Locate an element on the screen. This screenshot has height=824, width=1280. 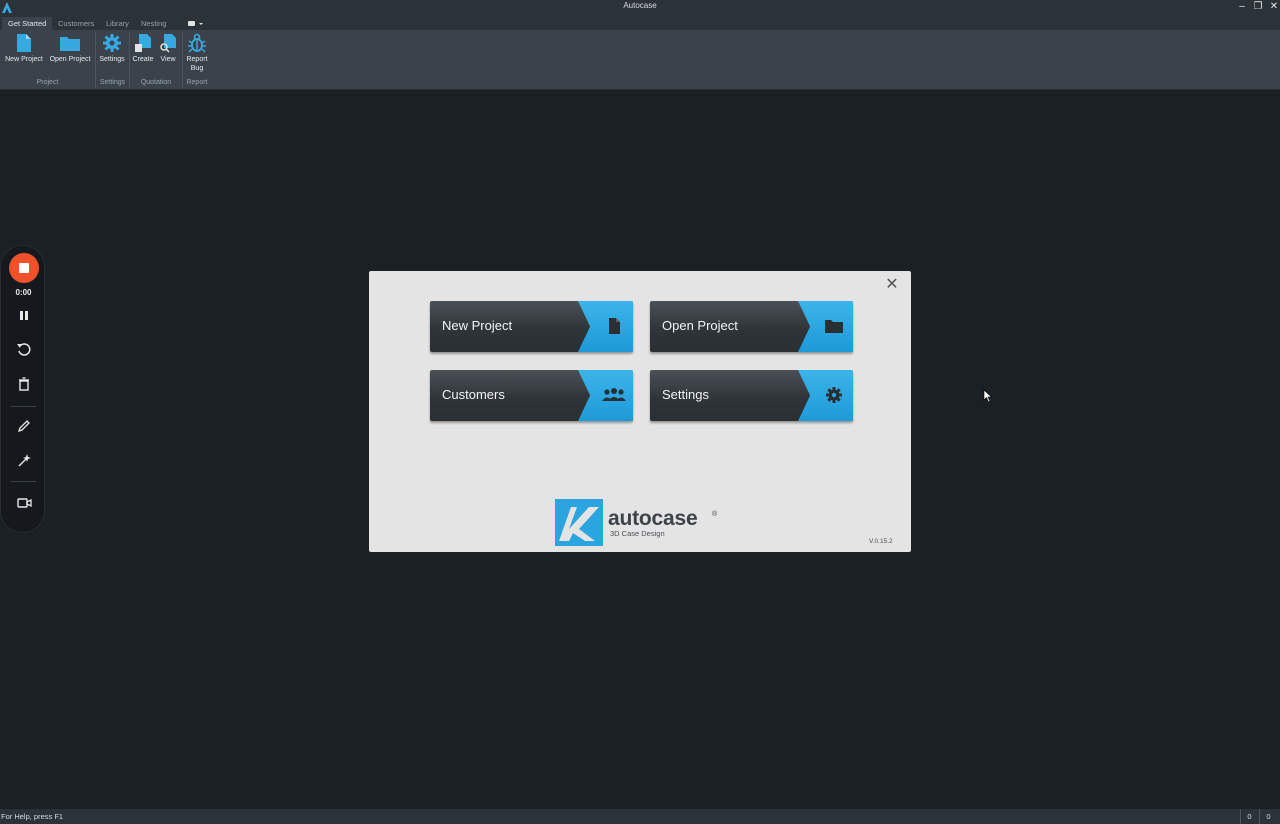
open-project-label: Open Project is located at coordinates (70, 59).